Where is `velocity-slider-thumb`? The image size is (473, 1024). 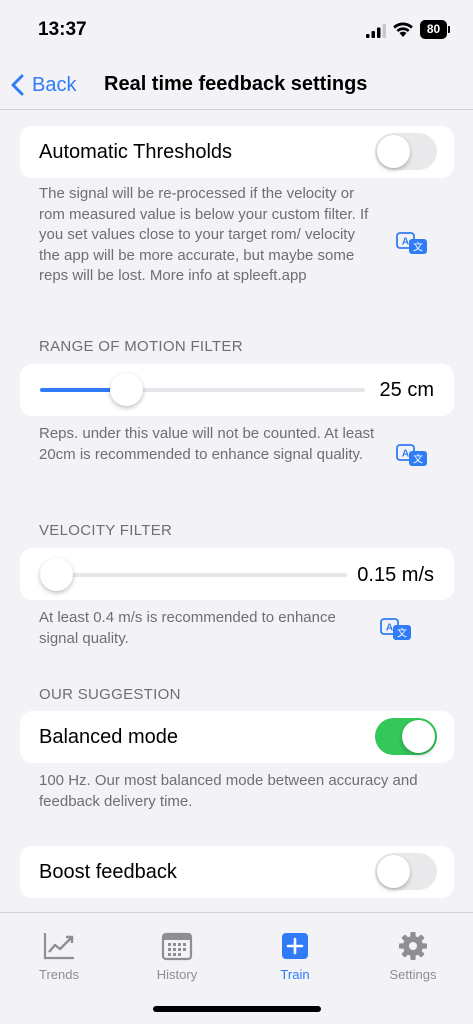
velocity-slider-thumb is located at coordinates (56, 574).